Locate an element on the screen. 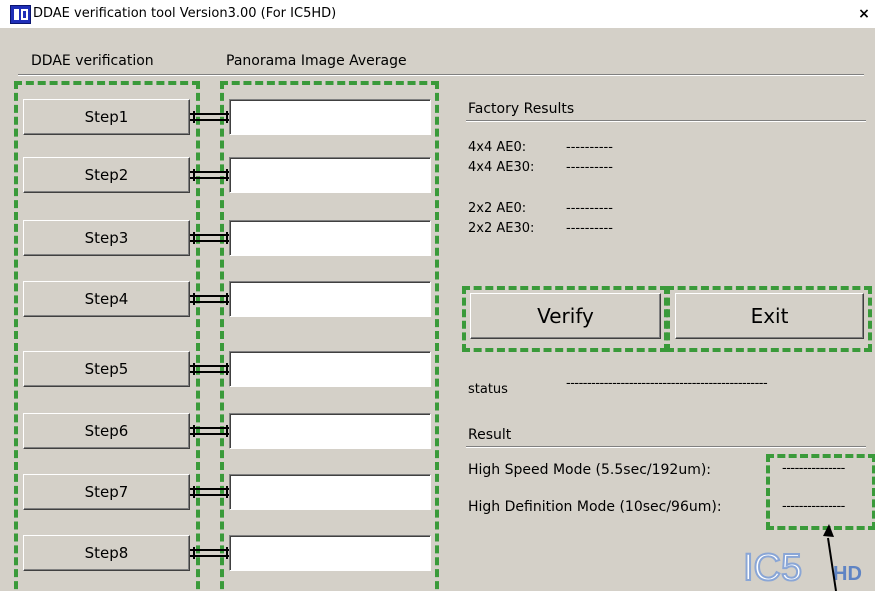 Image resolution: width=875 pixels, height=591 pixels. step5-average-field is located at coordinates (330, 369).